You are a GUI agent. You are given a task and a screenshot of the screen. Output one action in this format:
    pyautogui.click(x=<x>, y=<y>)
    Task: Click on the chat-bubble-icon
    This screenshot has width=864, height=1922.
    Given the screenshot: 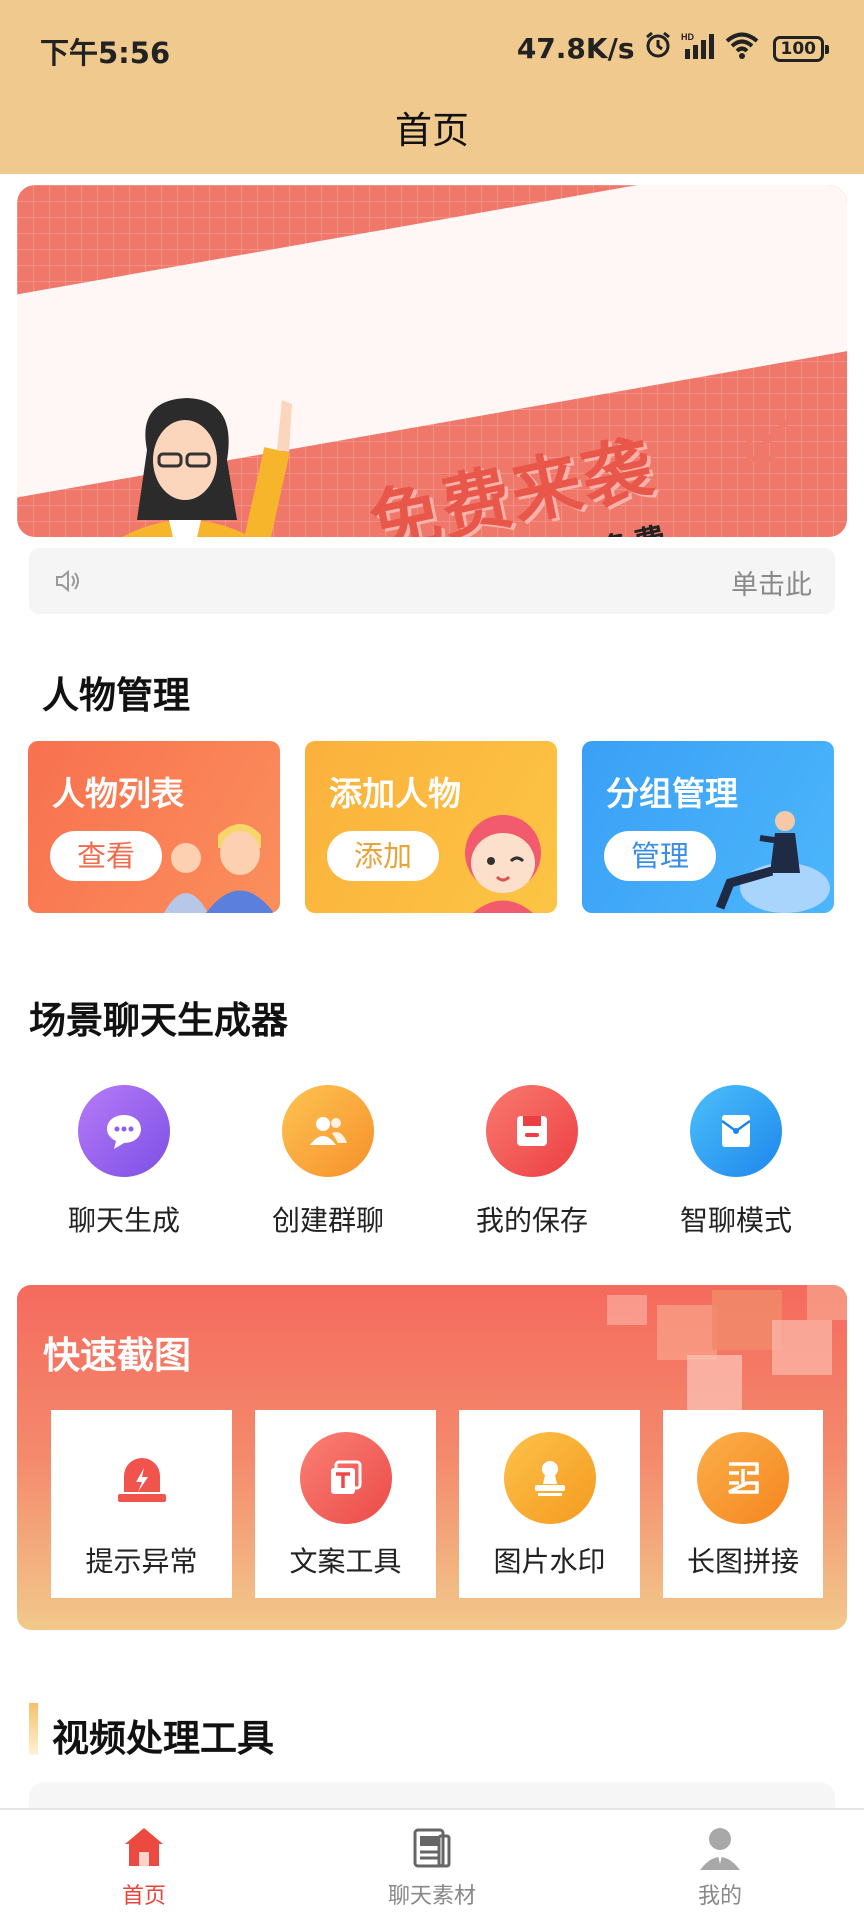 What is the action you would take?
    pyautogui.click(x=124, y=1131)
    